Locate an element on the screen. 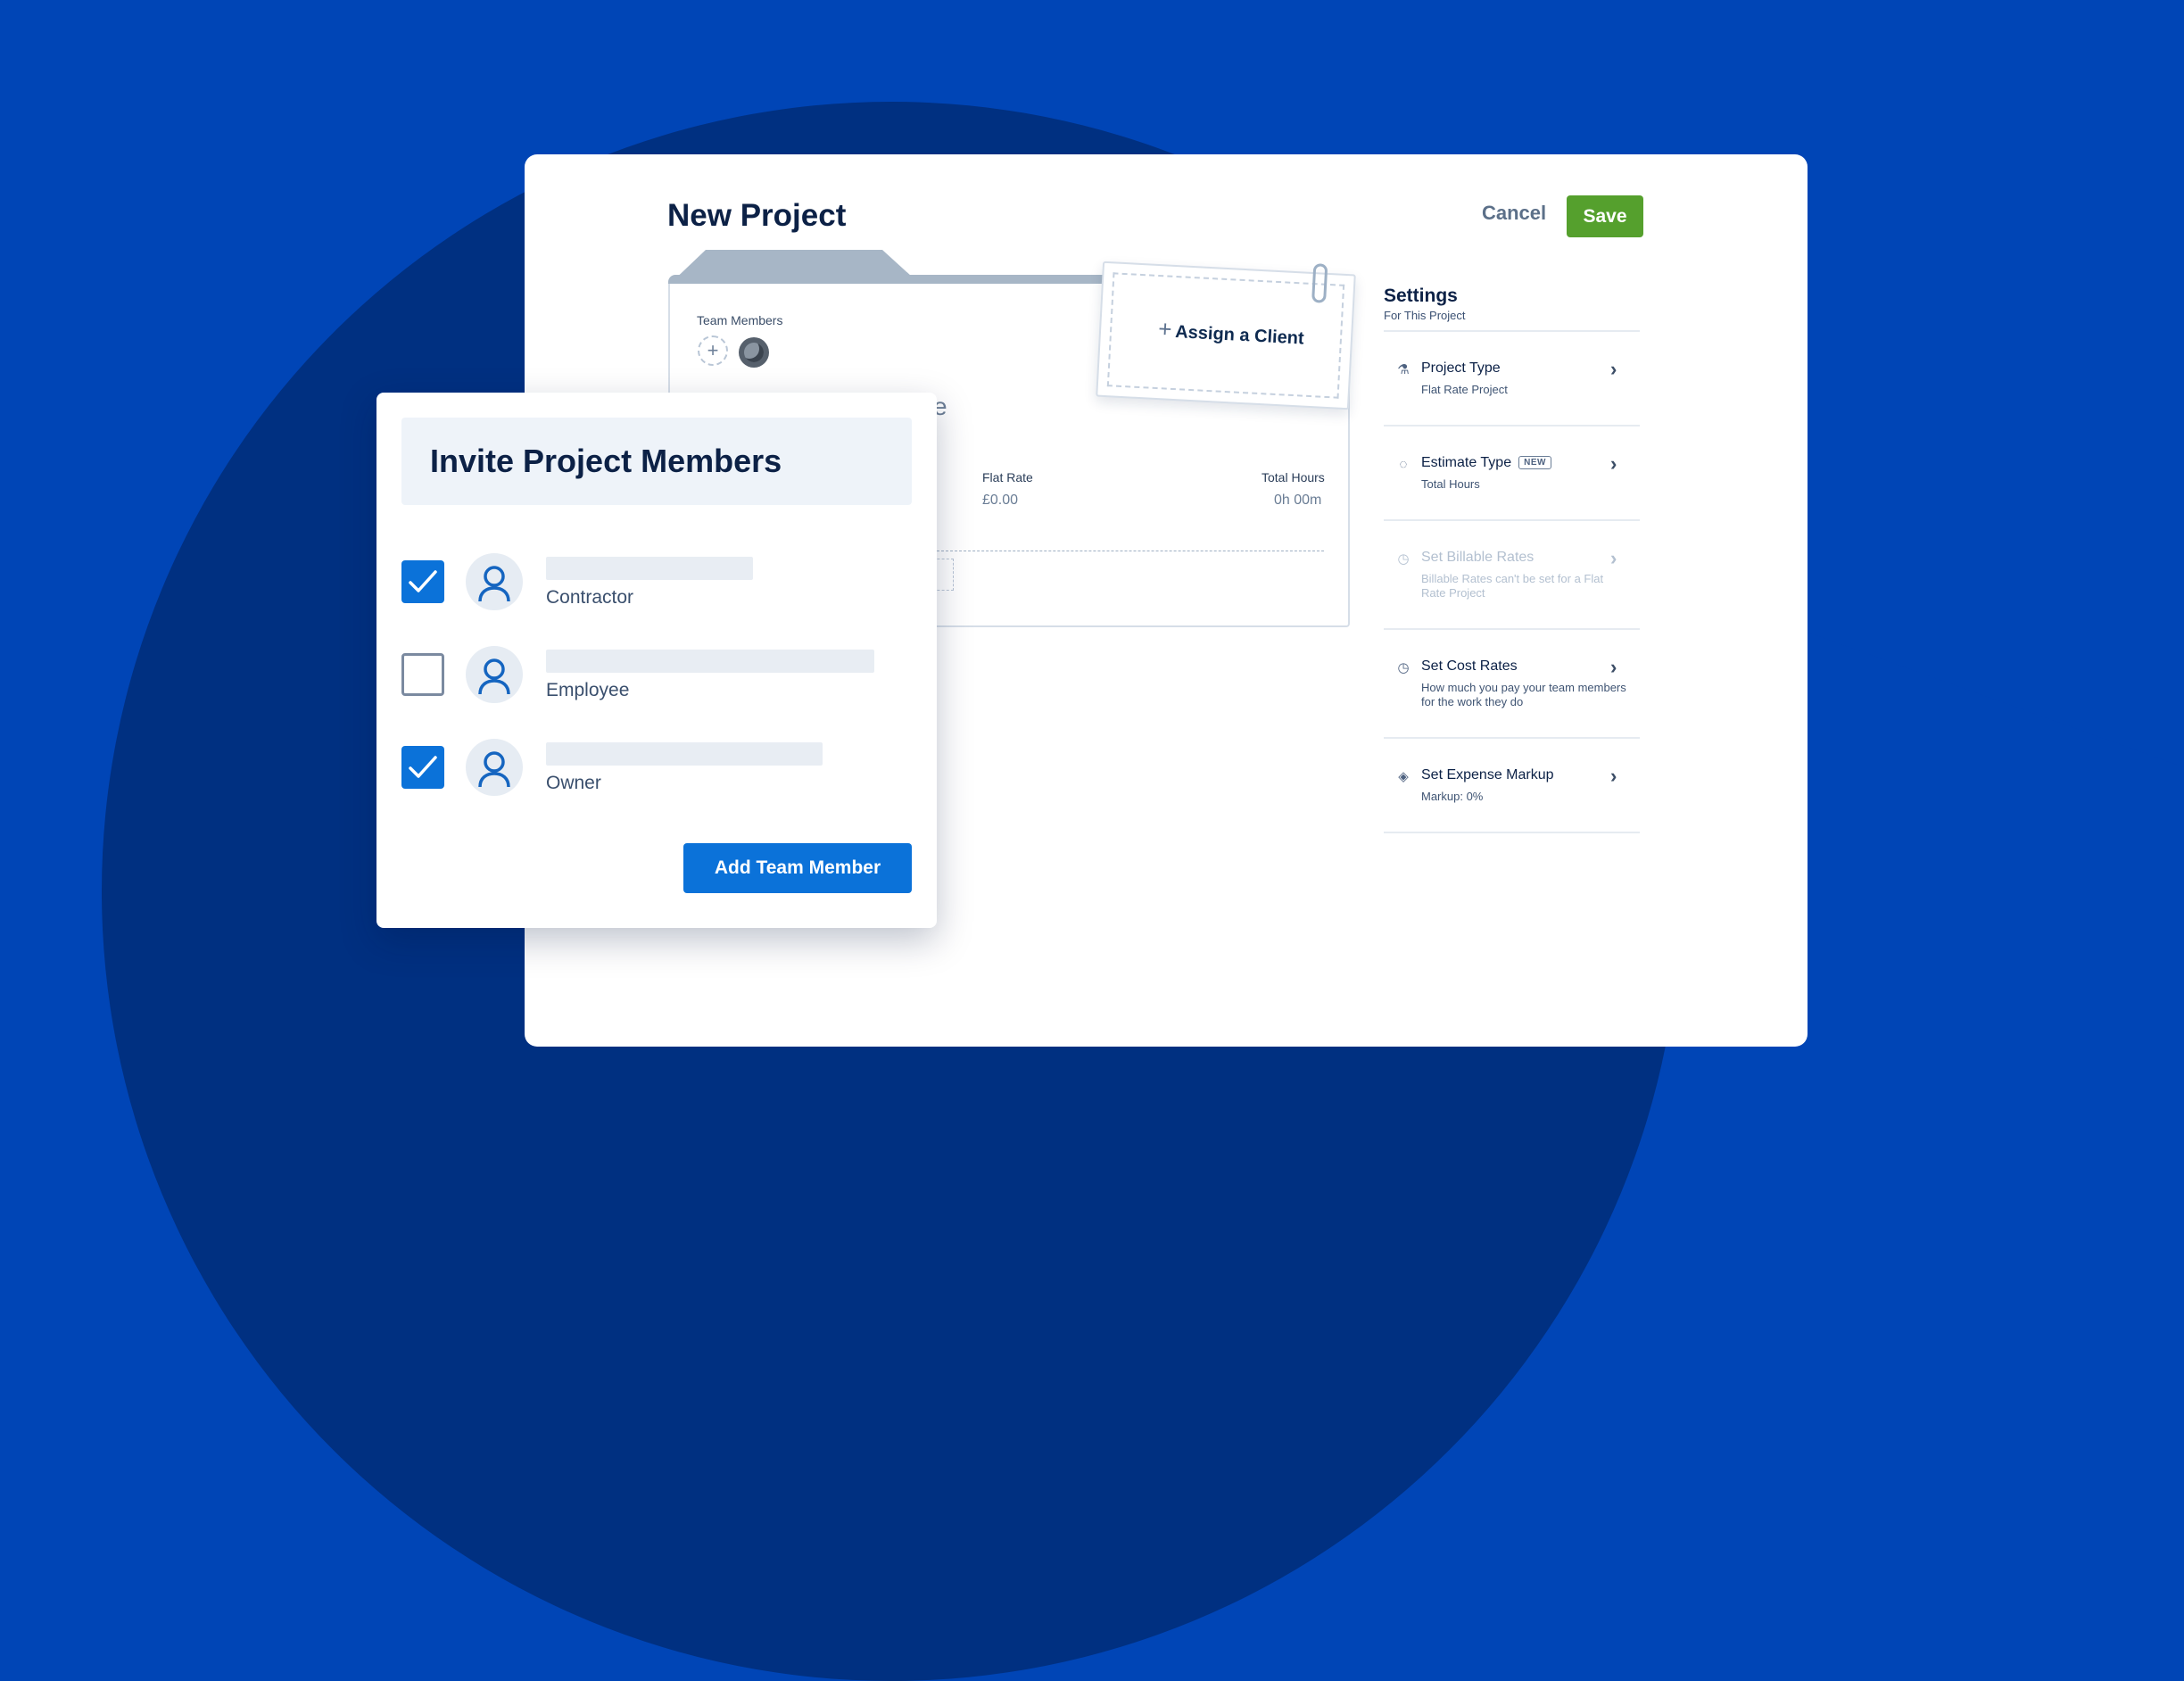 The image size is (2184, 1681). total-hours-value: 0h 00m is located at coordinates (1298, 500).